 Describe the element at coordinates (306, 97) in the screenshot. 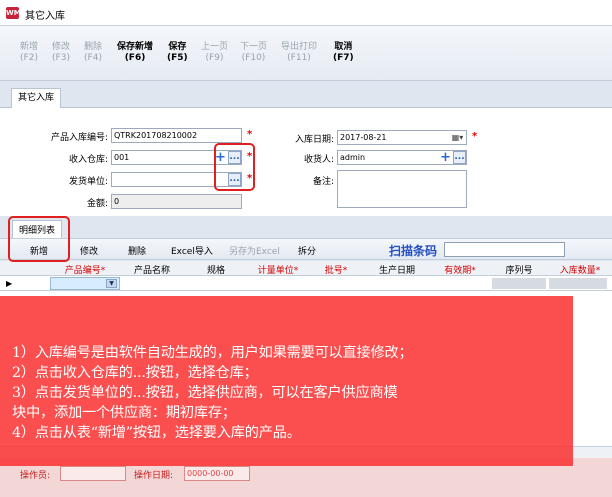

I see `tab-strip: 其它入库` at that location.